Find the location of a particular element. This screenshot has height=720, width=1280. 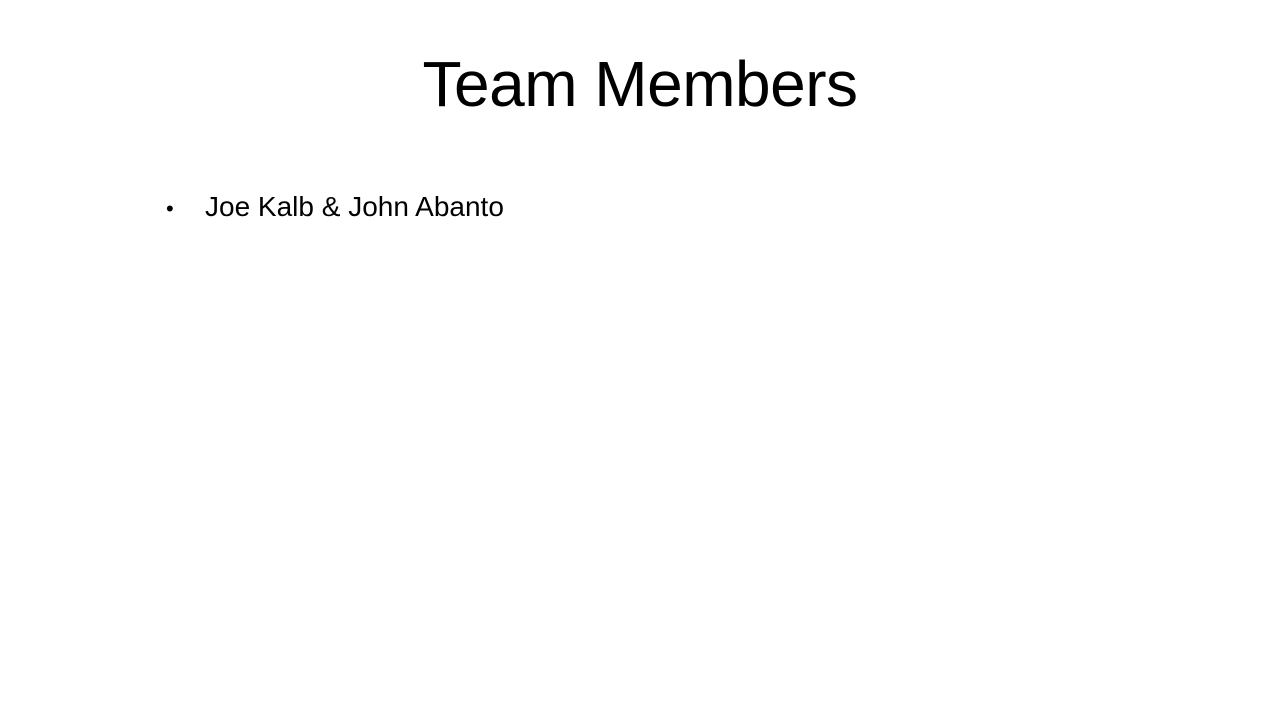

bullet-list: • Joe Kalb & John Abanto is located at coordinates (335, 208).